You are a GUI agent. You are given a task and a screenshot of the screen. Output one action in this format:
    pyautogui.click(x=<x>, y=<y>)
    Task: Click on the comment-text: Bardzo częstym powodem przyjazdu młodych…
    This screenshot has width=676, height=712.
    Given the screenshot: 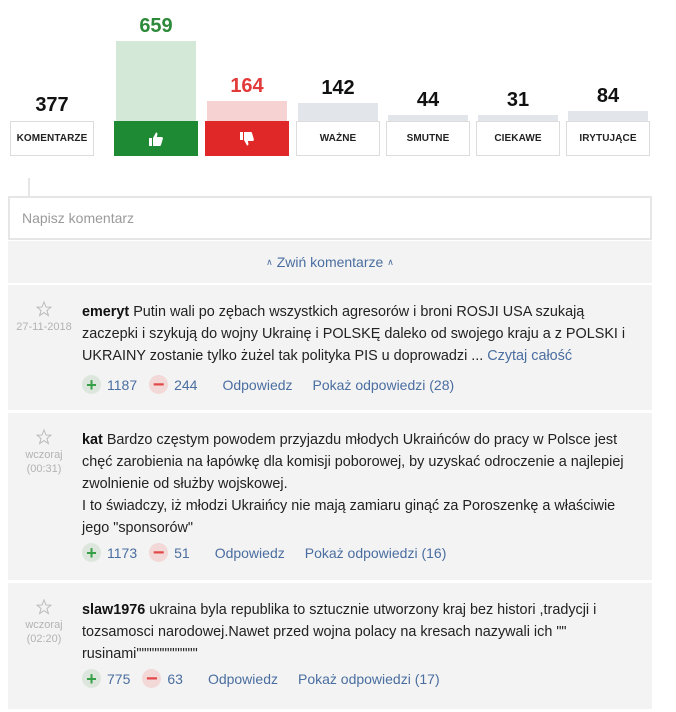 What is the action you would take?
    pyautogui.click(x=353, y=462)
    